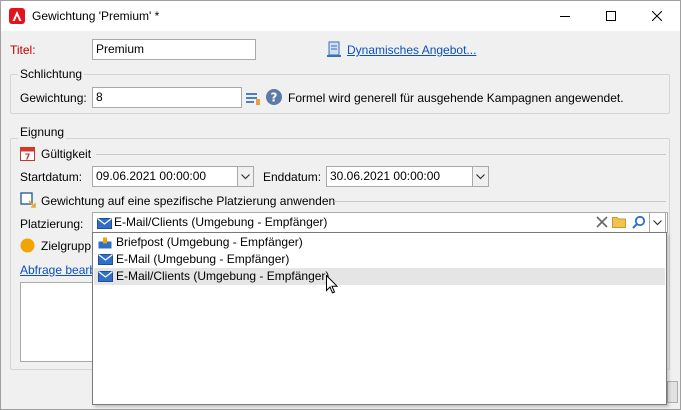 The height and width of the screenshot is (410, 681). Describe the element at coordinates (23, 50) in the screenshot. I see `title-label: Titel:` at that location.